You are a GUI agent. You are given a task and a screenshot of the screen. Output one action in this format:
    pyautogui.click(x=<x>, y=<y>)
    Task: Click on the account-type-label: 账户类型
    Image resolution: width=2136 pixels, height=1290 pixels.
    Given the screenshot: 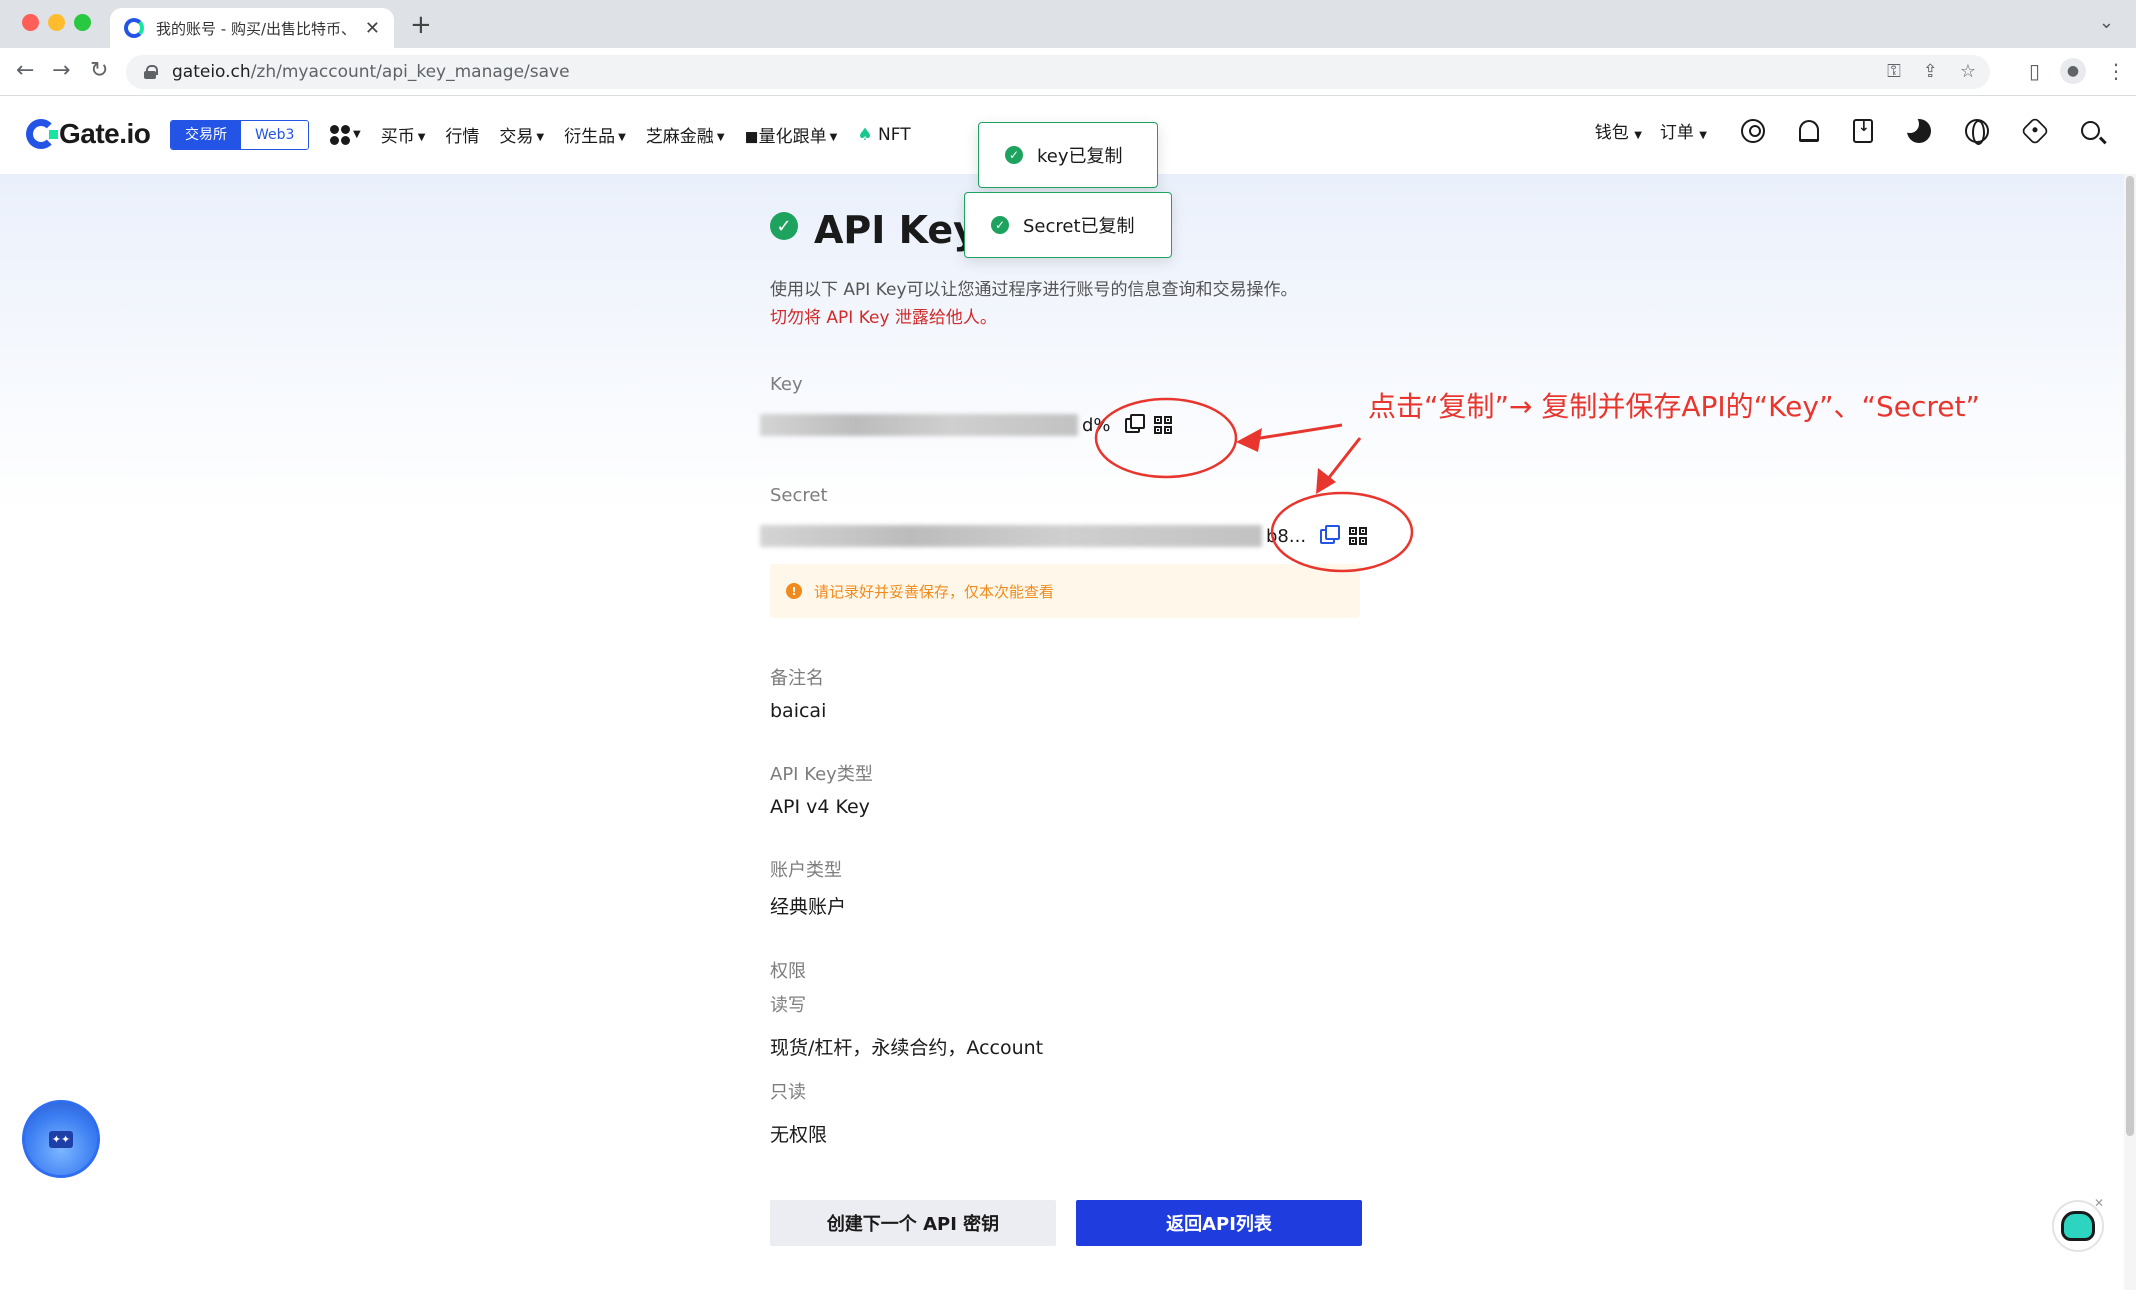 What is the action you would take?
    pyautogui.click(x=806, y=870)
    